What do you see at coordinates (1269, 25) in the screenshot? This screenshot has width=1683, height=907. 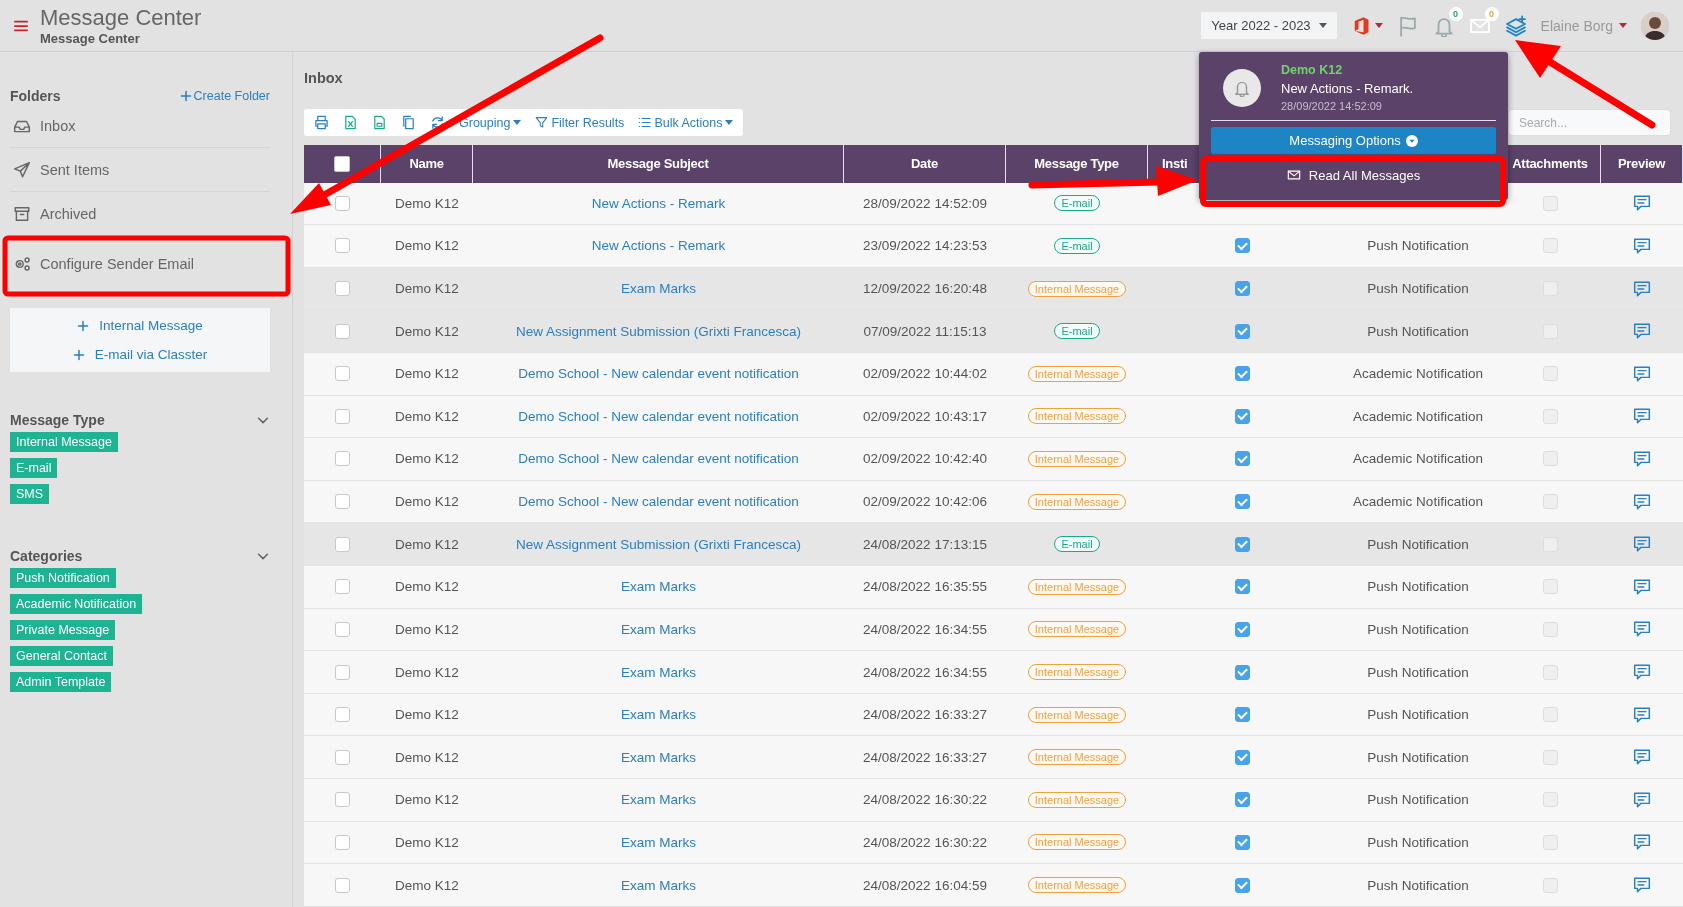 I see `year-select: Year 2022 - 2023` at bounding box center [1269, 25].